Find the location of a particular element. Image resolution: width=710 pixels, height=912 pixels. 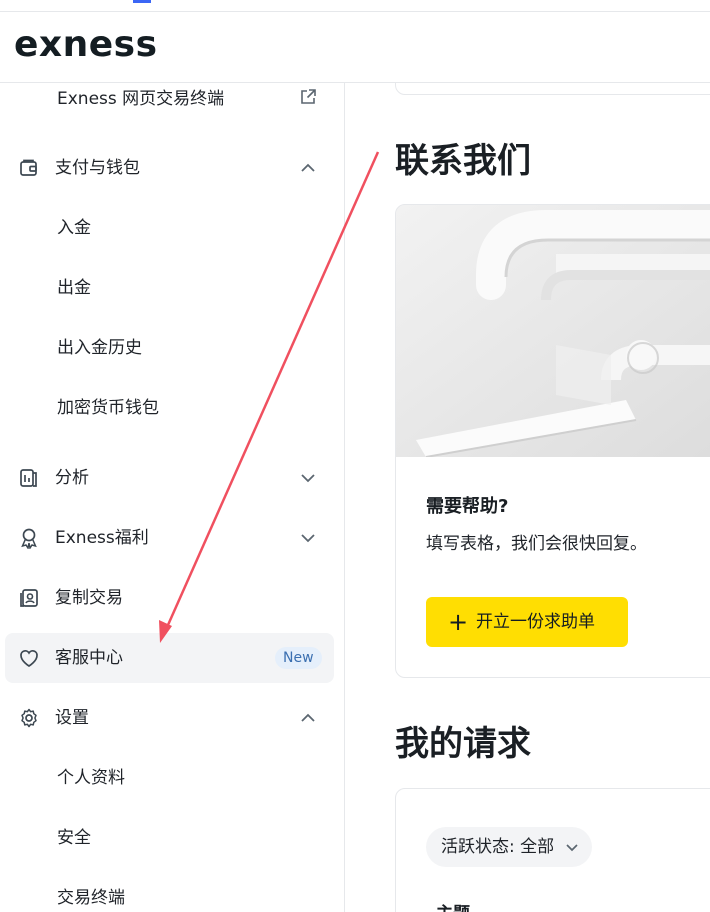

new-badge: New is located at coordinates (298, 658).